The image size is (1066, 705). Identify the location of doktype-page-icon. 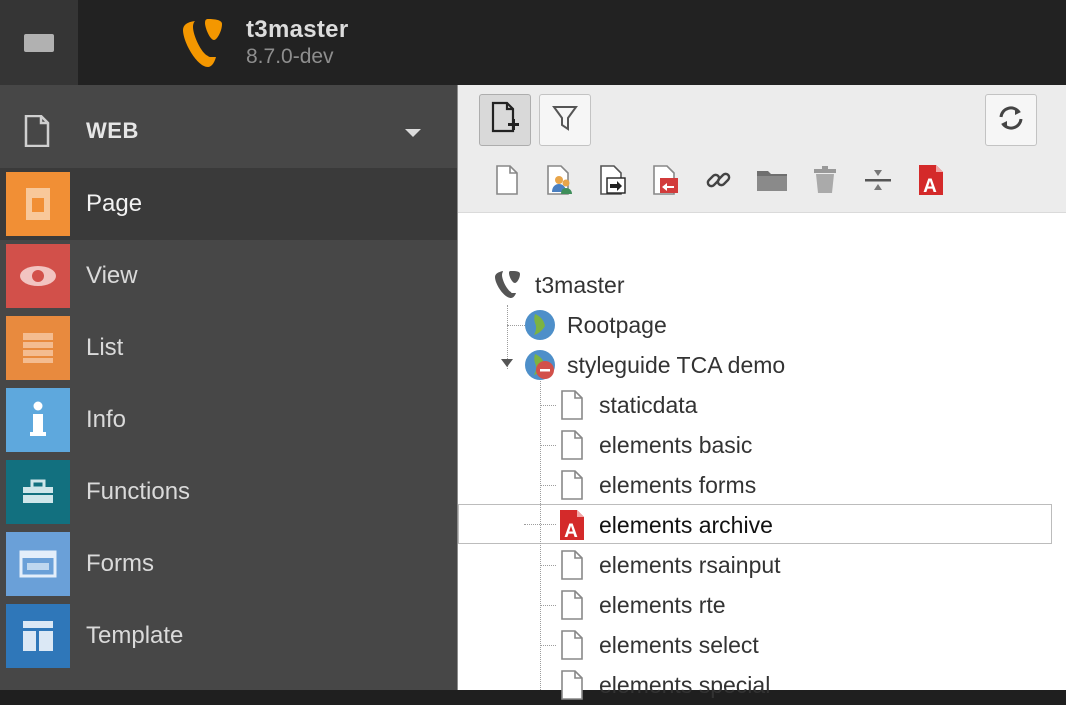
(507, 180).